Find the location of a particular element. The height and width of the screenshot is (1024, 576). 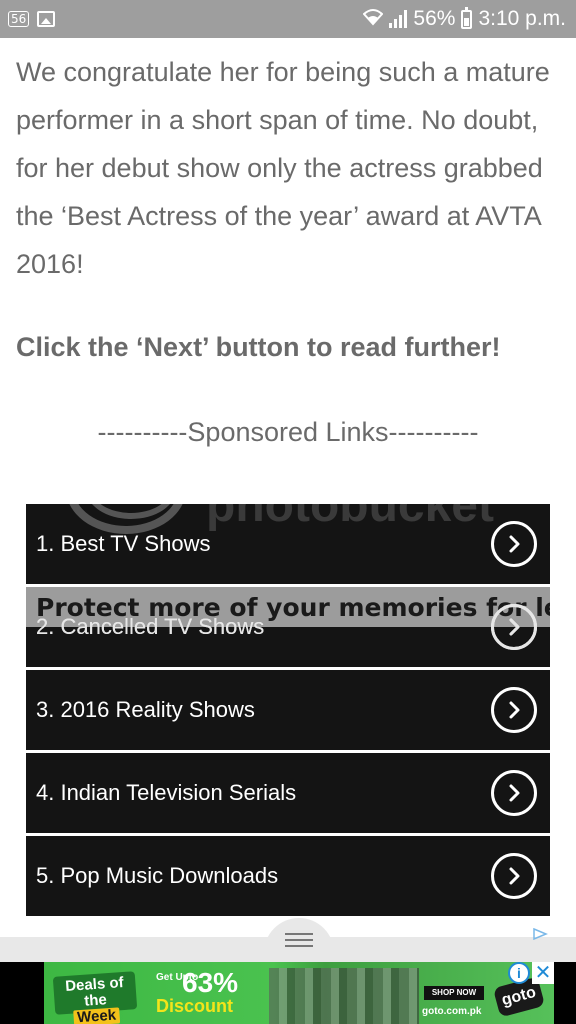

wifi-icon is located at coordinates (373, 19).